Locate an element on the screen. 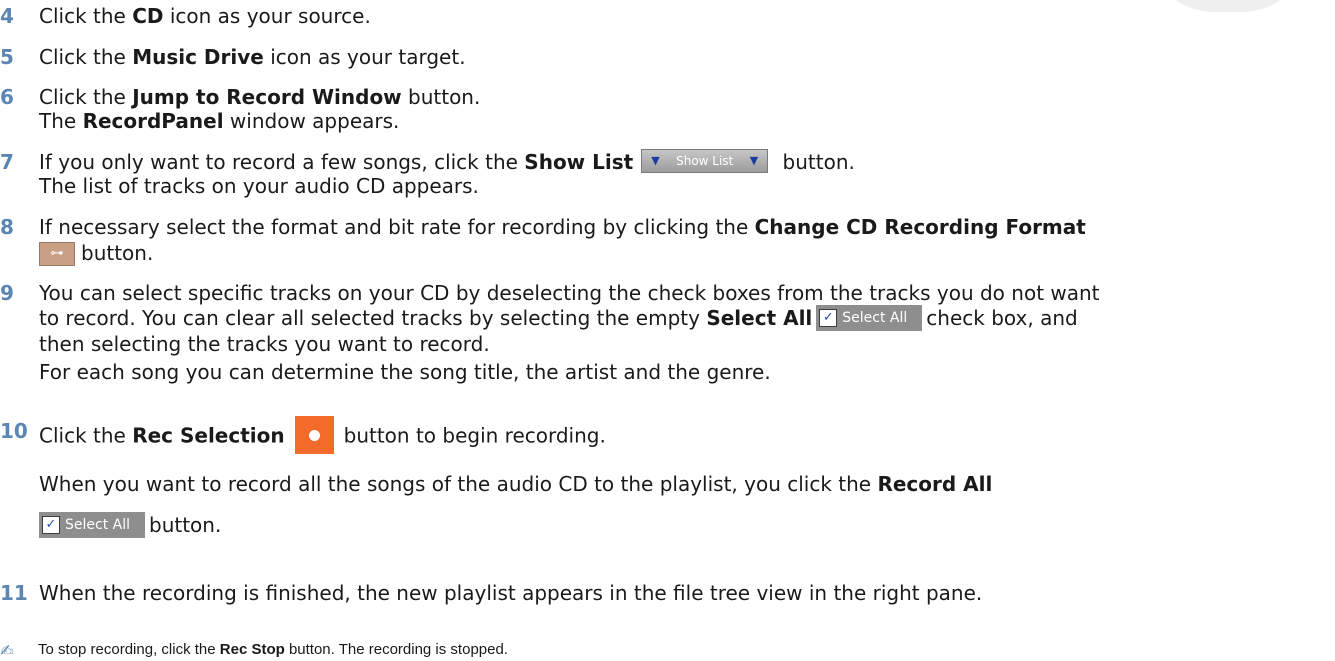 The width and height of the screenshot is (1335, 661). step-number: 11 is located at coordinates (14, 593).